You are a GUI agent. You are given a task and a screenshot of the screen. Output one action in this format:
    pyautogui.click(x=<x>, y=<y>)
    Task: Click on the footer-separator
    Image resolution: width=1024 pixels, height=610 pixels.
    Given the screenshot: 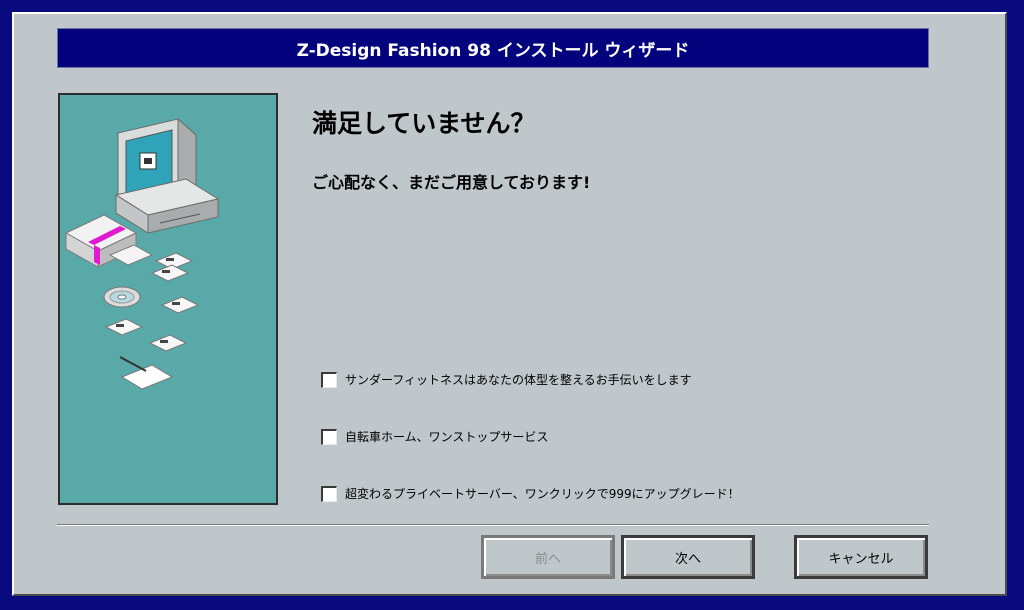 What is the action you would take?
    pyautogui.click(x=493, y=525)
    